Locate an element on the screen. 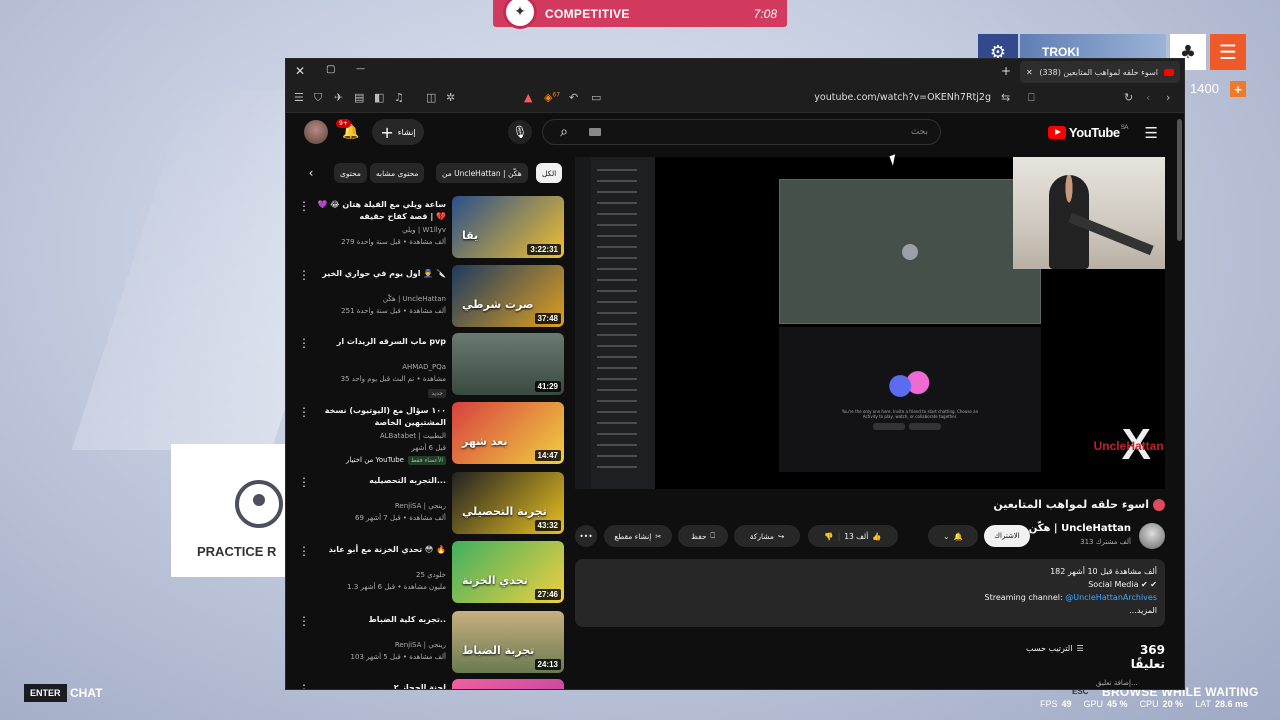  reader-icon: ⇆ is located at coordinates (1005, 97).